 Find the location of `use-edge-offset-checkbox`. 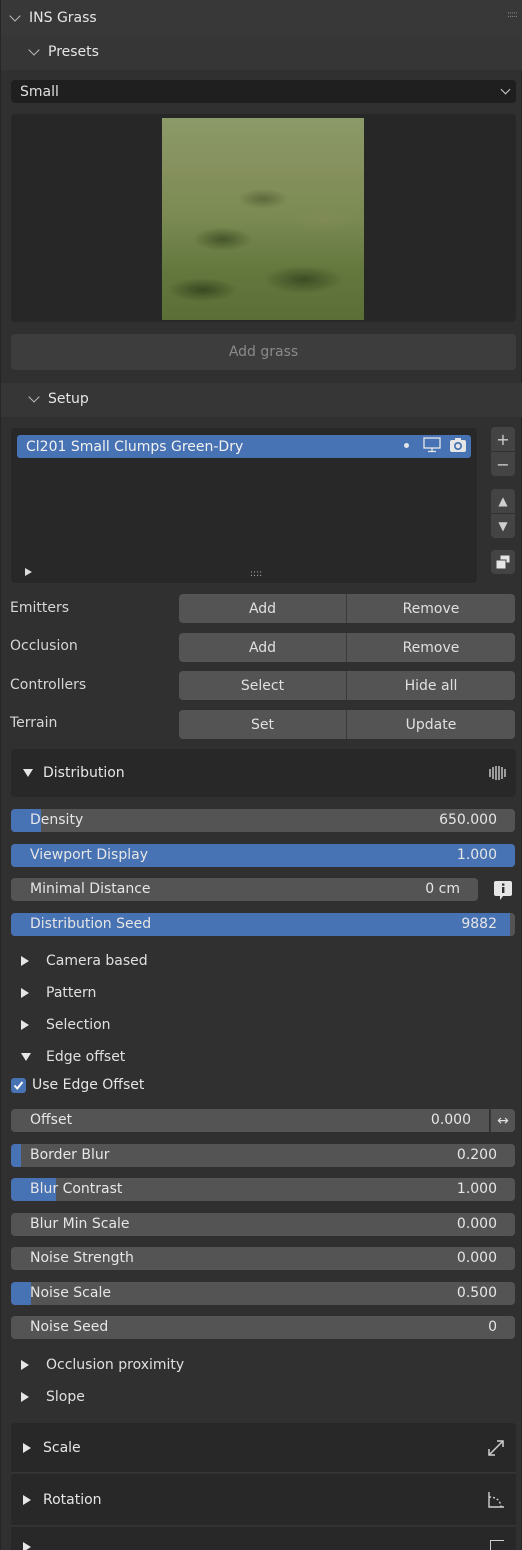

use-edge-offset-checkbox is located at coordinates (18, 1085).